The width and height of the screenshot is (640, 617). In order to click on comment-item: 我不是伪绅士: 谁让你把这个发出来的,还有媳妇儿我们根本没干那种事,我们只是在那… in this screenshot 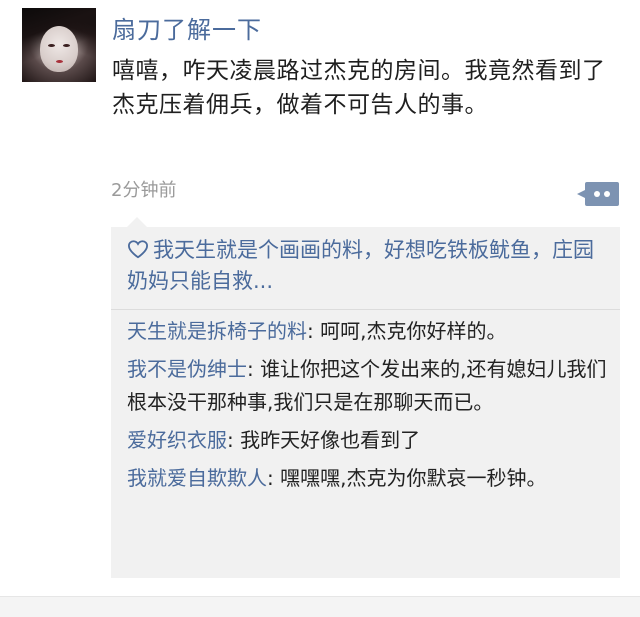, I will do `click(368, 386)`.